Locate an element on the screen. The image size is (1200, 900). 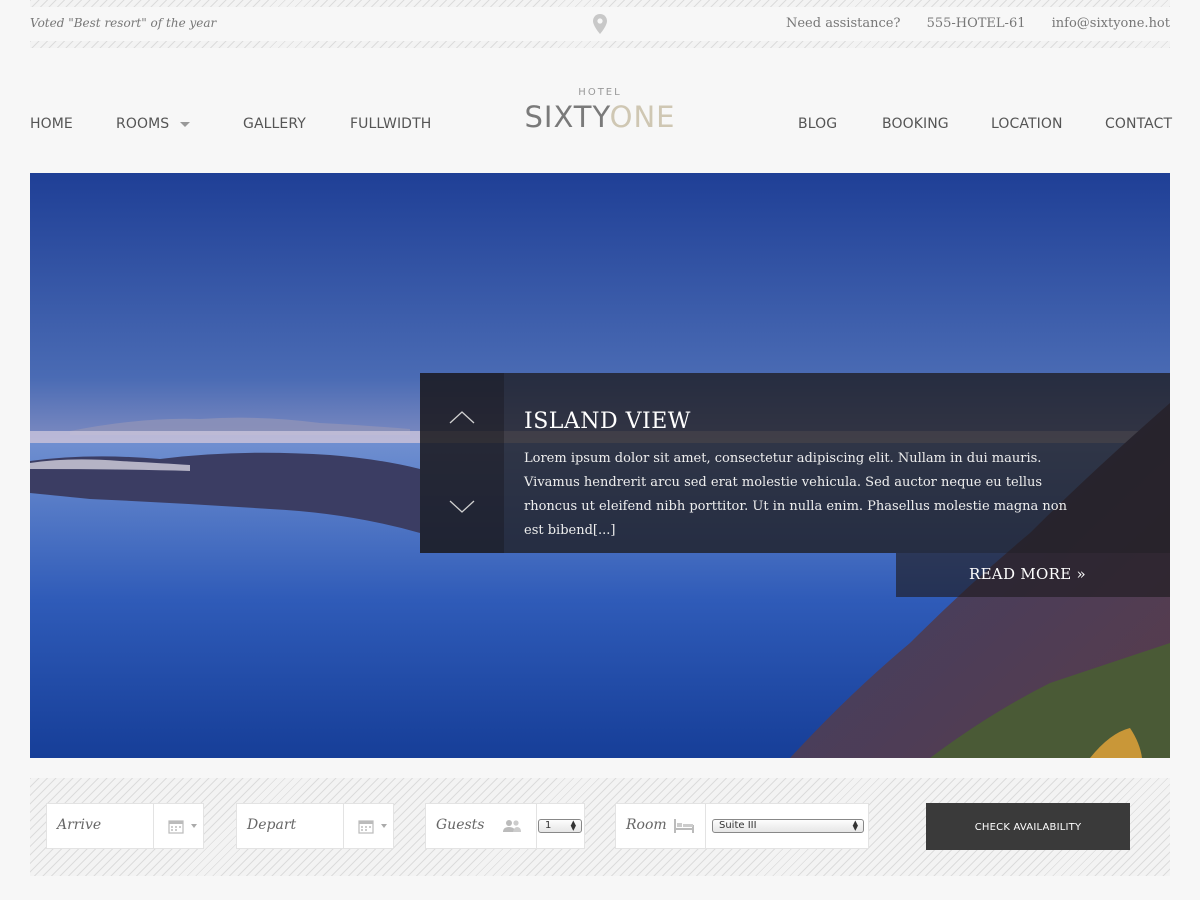
guests-select-value: 1 is located at coordinates (548, 825).